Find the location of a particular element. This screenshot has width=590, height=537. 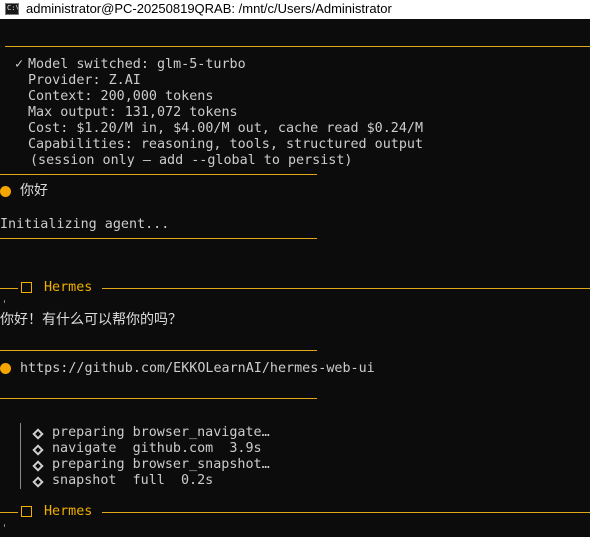

provider-line: Provider: Z.AI is located at coordinates (84, 80).